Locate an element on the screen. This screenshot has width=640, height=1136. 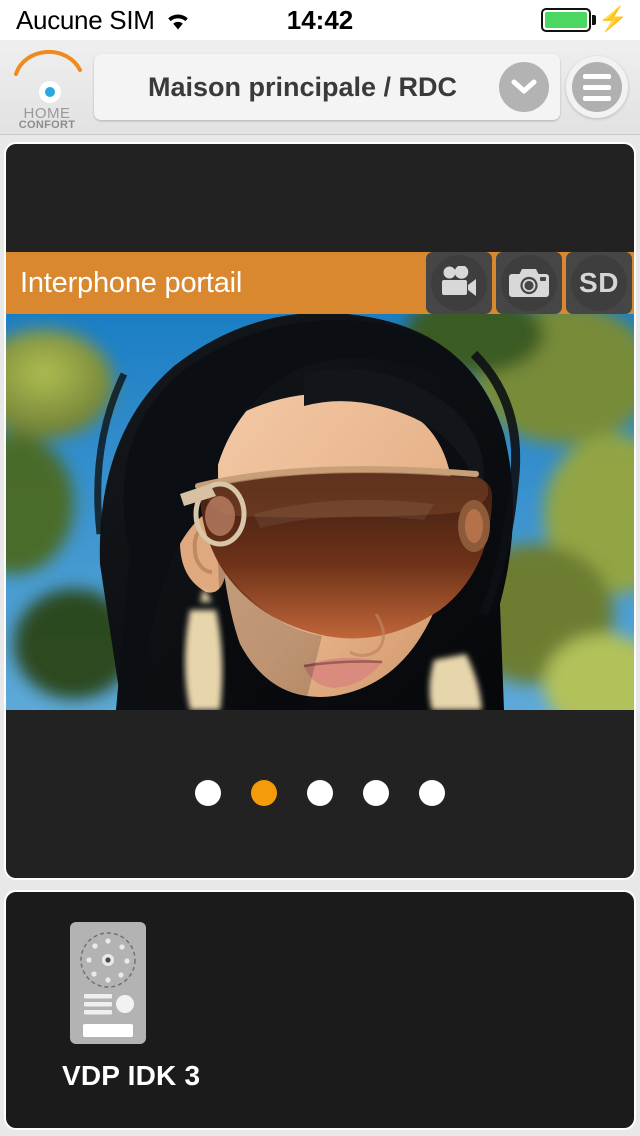
snapshot-button is located at coordinates (529, 283).